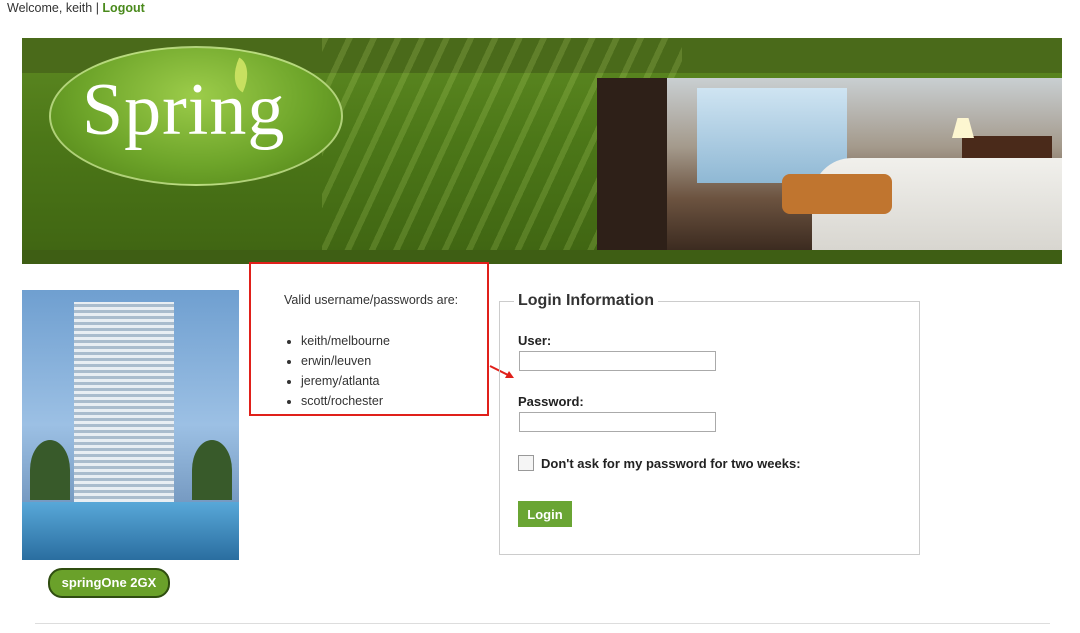 The width and height of the screenshot is (1080, 633). I want to click on login-legend: Login Information, so click(586, 301).